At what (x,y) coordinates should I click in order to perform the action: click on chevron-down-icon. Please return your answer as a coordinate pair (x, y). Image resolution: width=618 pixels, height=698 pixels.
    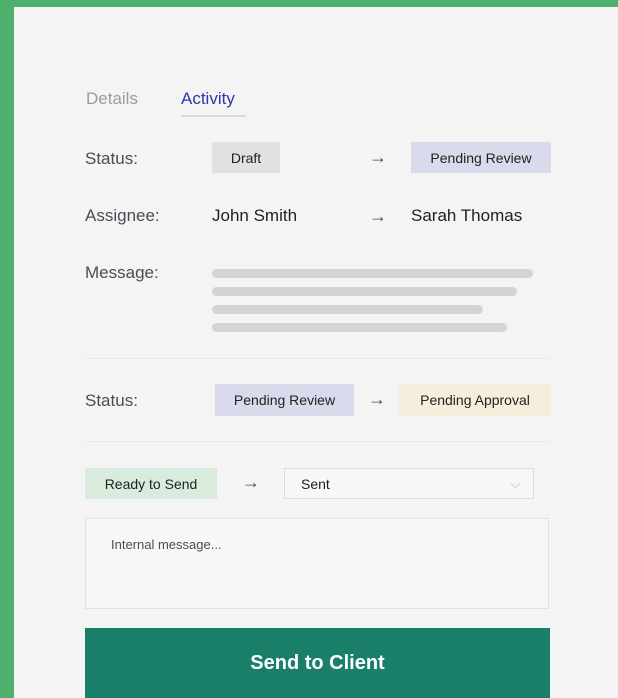
    Looking at the image, I should click on (515, 483).